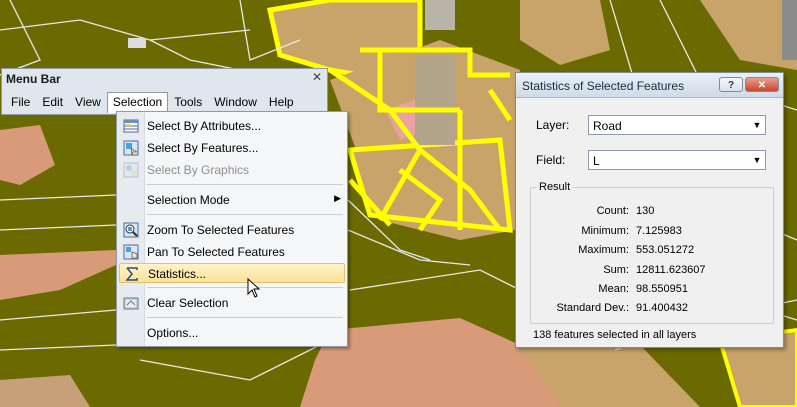  I want to click on select-by-graphics-item: Select By Graphics, so click(232, 170).